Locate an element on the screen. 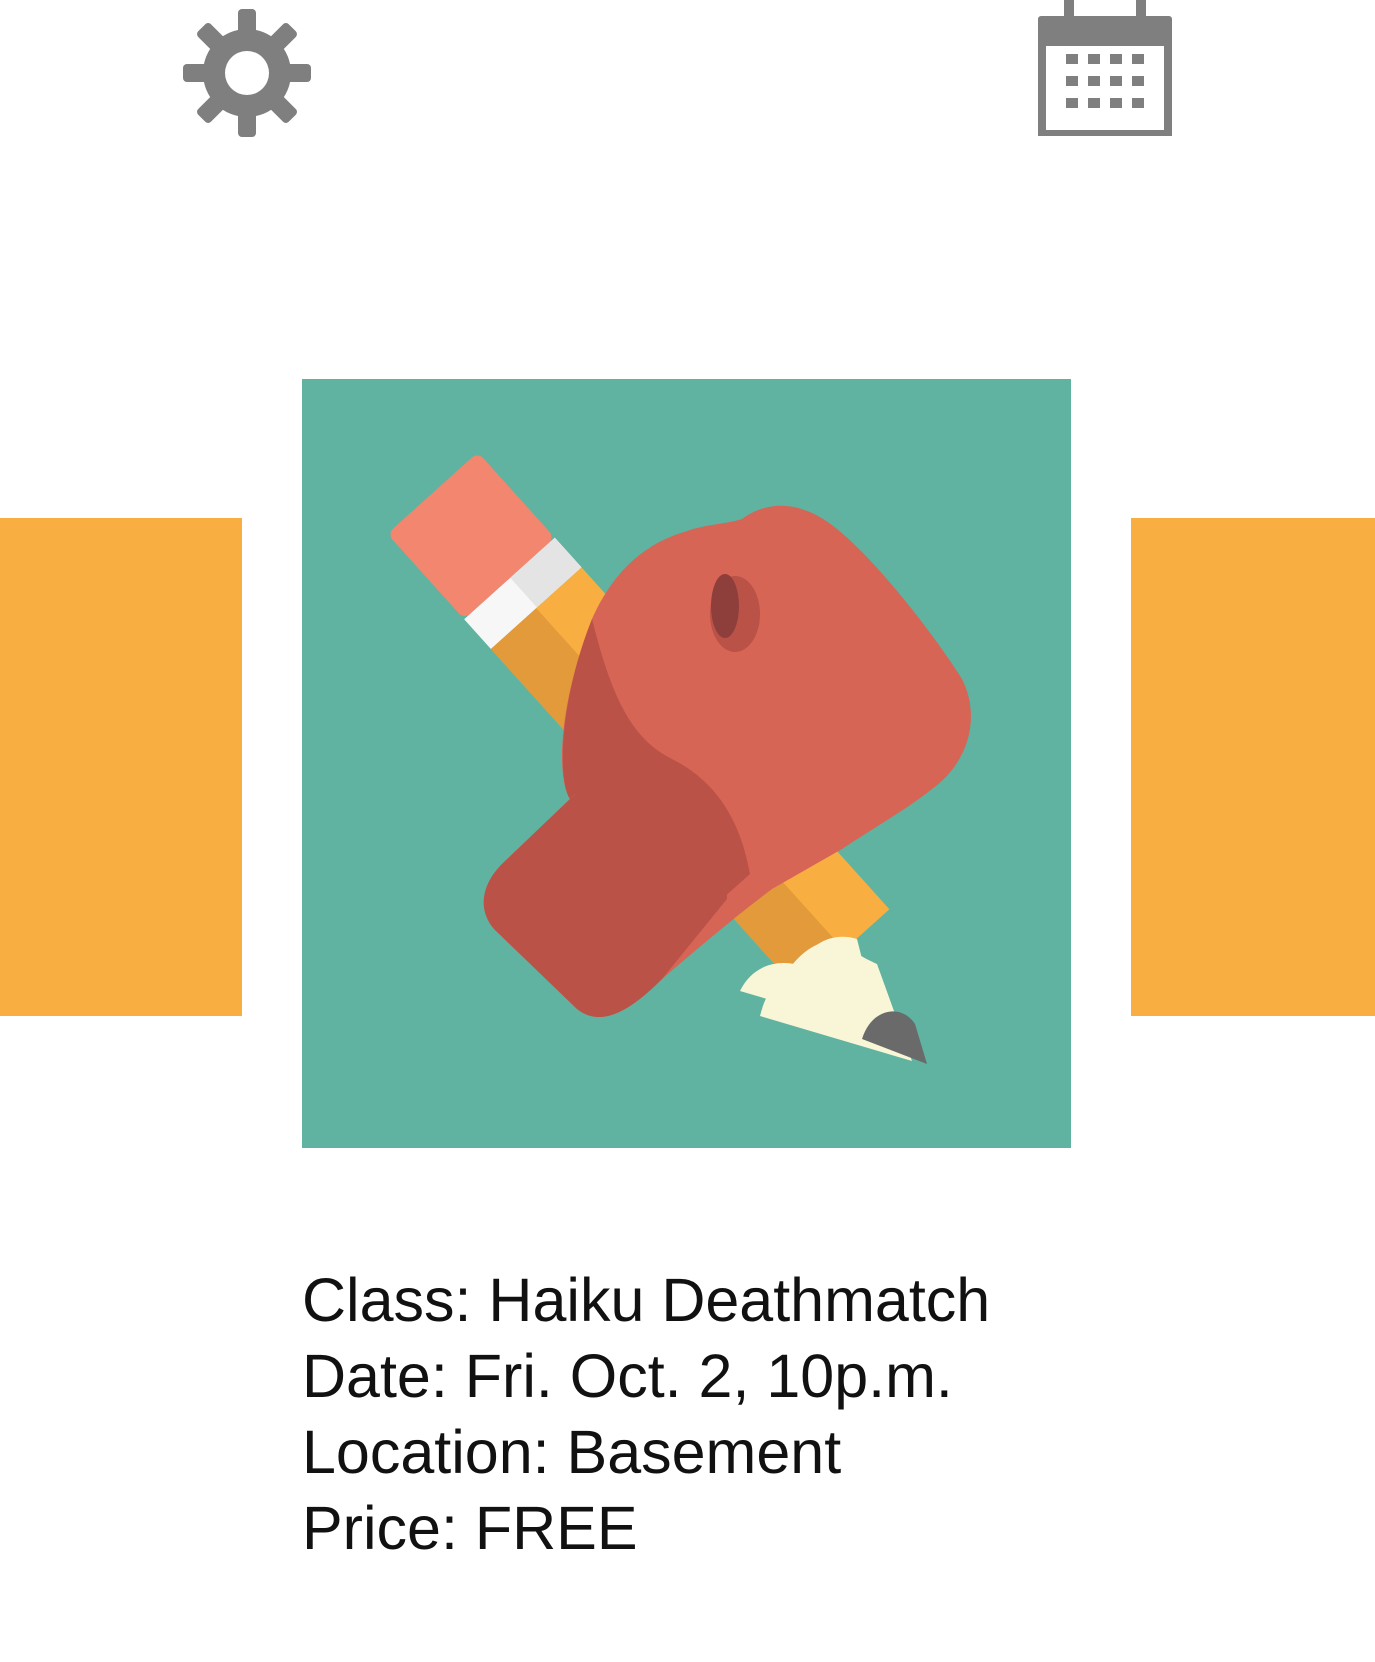 This screenshot has height=1662, width=1375. event-price: Price: FREE is located at coordinates (470, 1528).